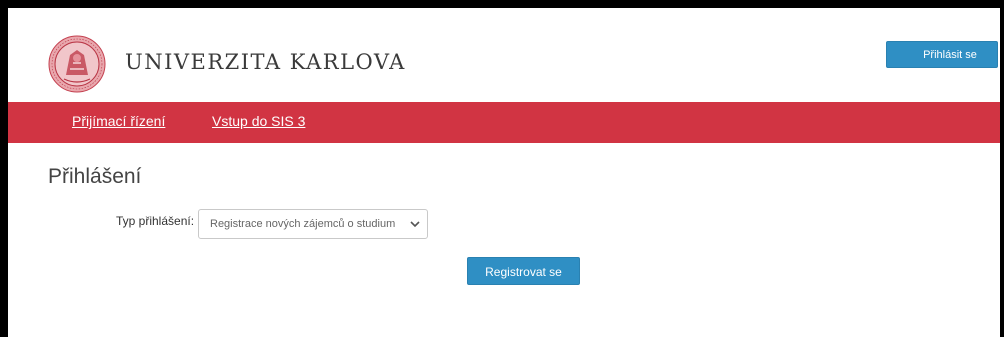  What do you see at coordinates (265, 62) in the screenshot?
I see `university-name: UNIVERZITA KARLOVA` at bounding box center [265, 62].